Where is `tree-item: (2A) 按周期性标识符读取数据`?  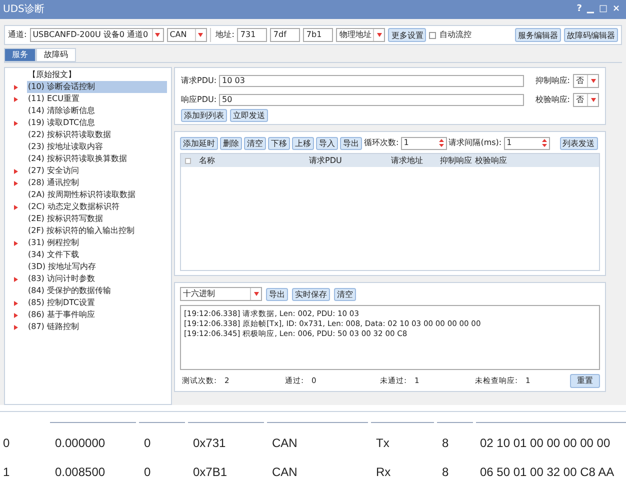
tree-item: (2A) 按周期性标识符读取数据 is located at coordinates (97, 195).